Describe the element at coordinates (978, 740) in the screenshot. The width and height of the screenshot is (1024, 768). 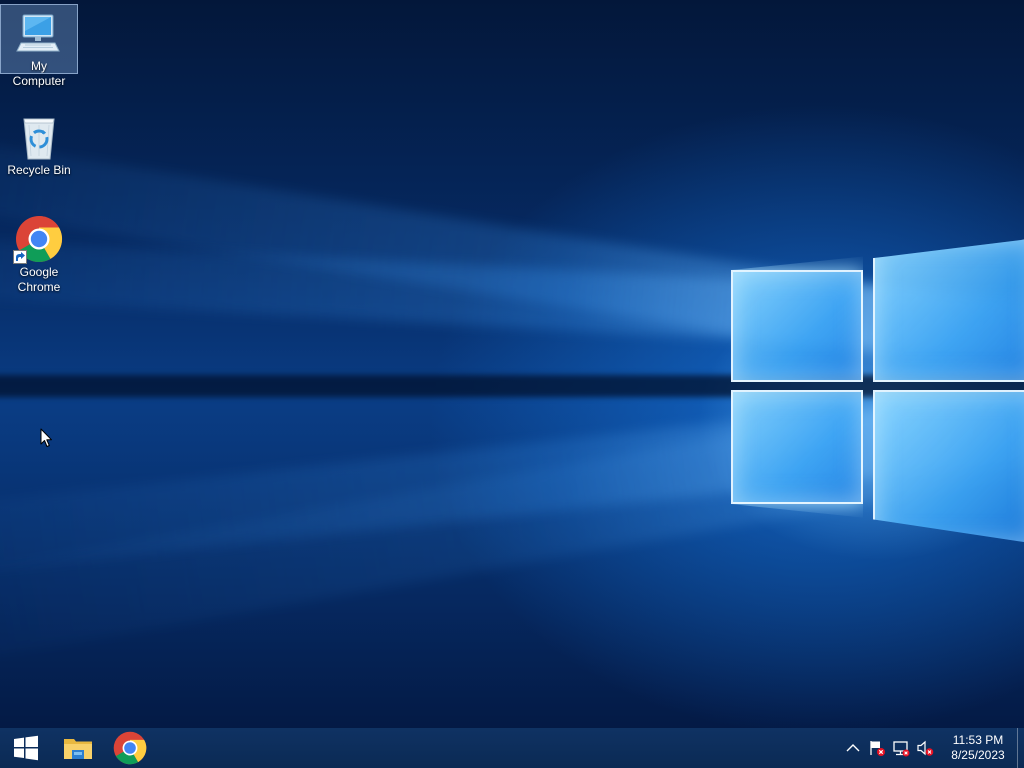
I see `clock-time: 11:53 PM` at that location.